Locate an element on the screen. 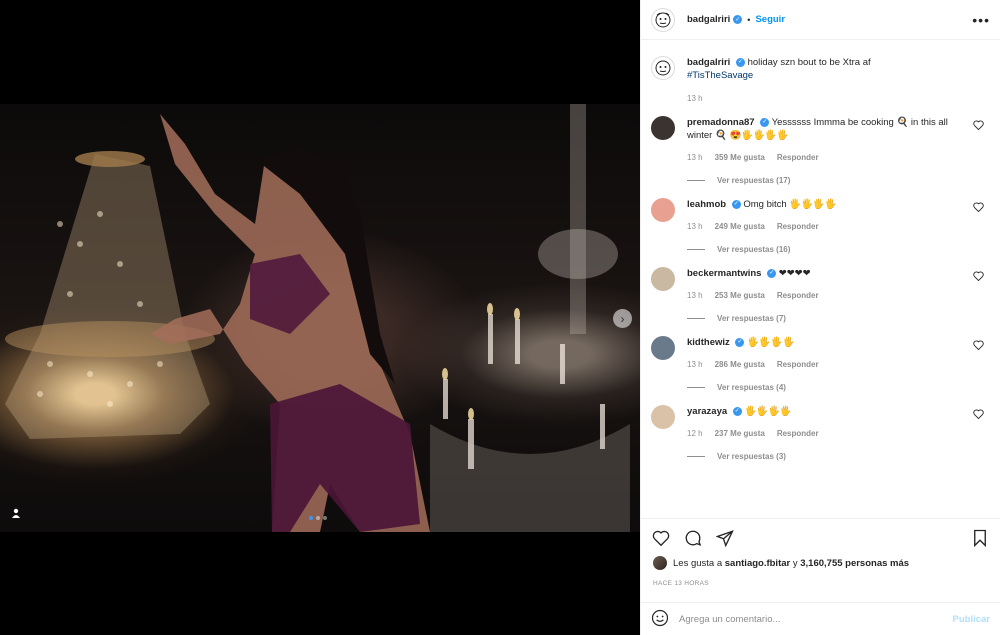 The height and width of the screenshot is (635, 1000). carousel-dot is located at coordinates (325, 518).